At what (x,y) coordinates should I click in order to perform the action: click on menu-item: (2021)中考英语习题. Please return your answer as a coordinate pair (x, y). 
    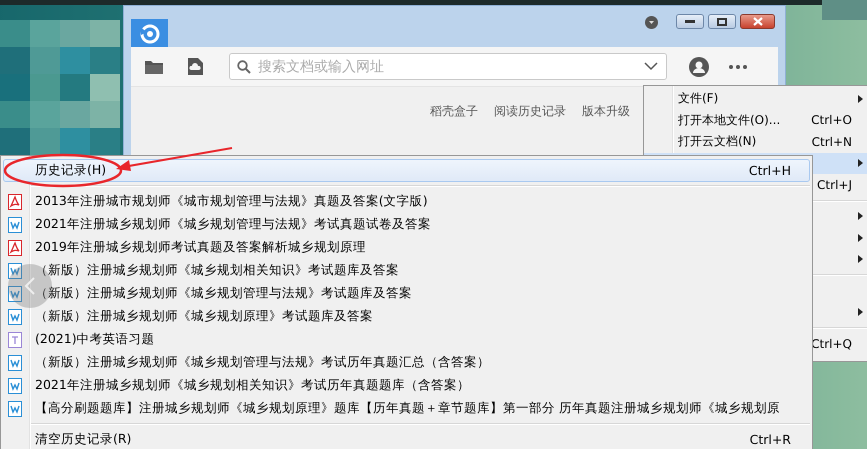
    Looking at the image, I should click on (406, 339).